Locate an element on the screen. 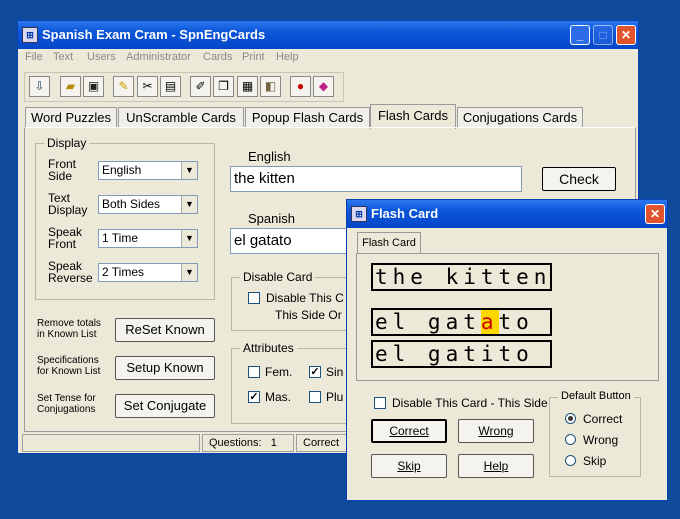  help-button-label: Help is located at coordinates (496, 466).